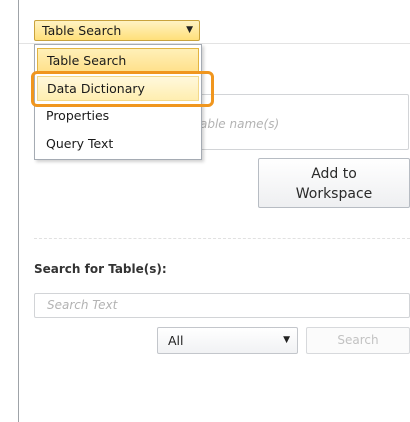 The image size is (410, 422). I want to click on mode-selector: Table Search ▼, so click(117, 30).